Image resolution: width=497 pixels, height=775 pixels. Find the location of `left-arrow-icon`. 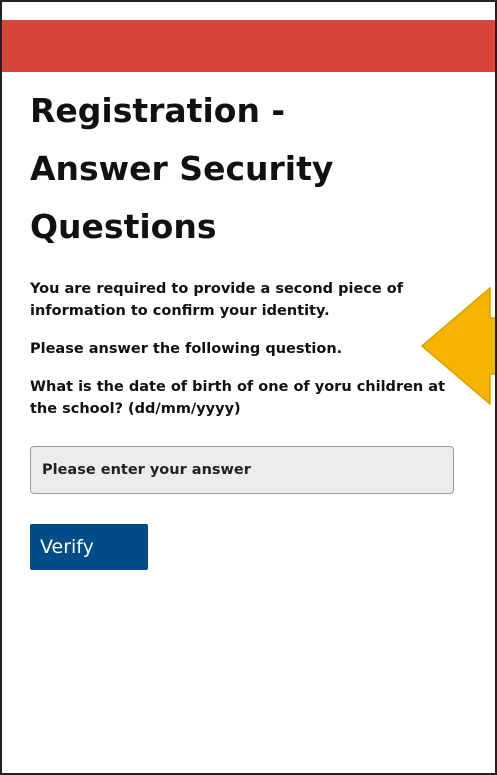

left-arrow-icon is located at coordinates (457, 346).